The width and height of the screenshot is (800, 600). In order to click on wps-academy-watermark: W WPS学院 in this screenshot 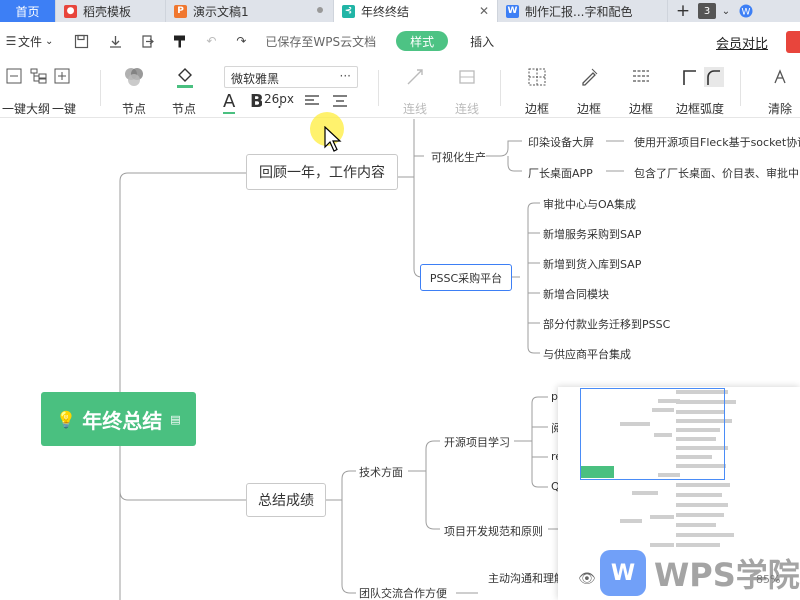, I will do `click(700, 573)`.